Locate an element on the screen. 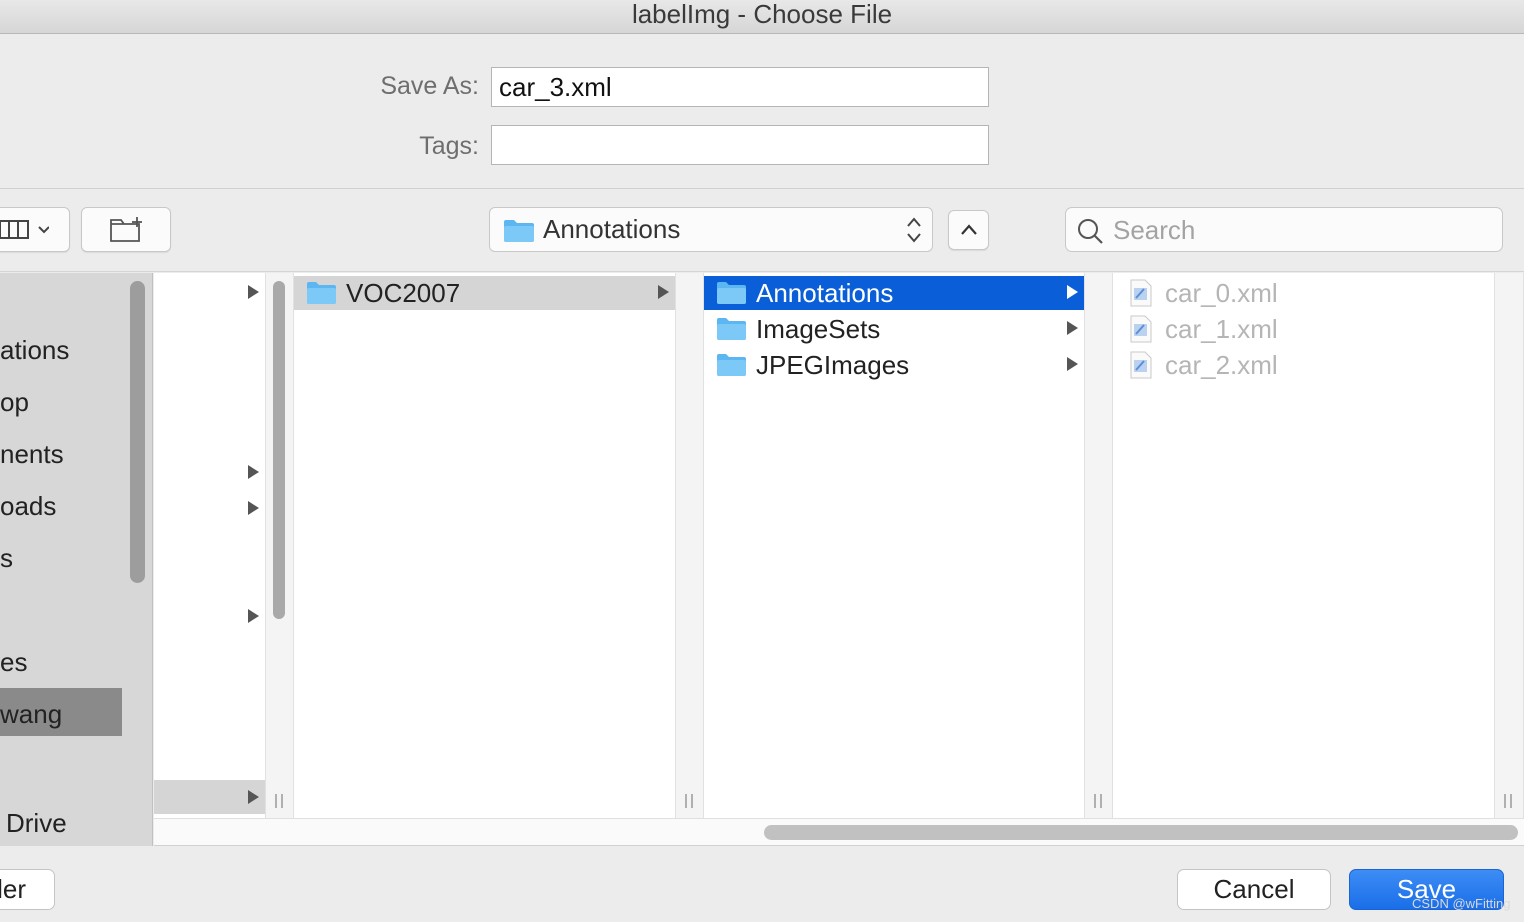 The height and width of the screenshot is (922, 1524). list-item-imagesets: ImageSets is located at coordinates (894, 329).